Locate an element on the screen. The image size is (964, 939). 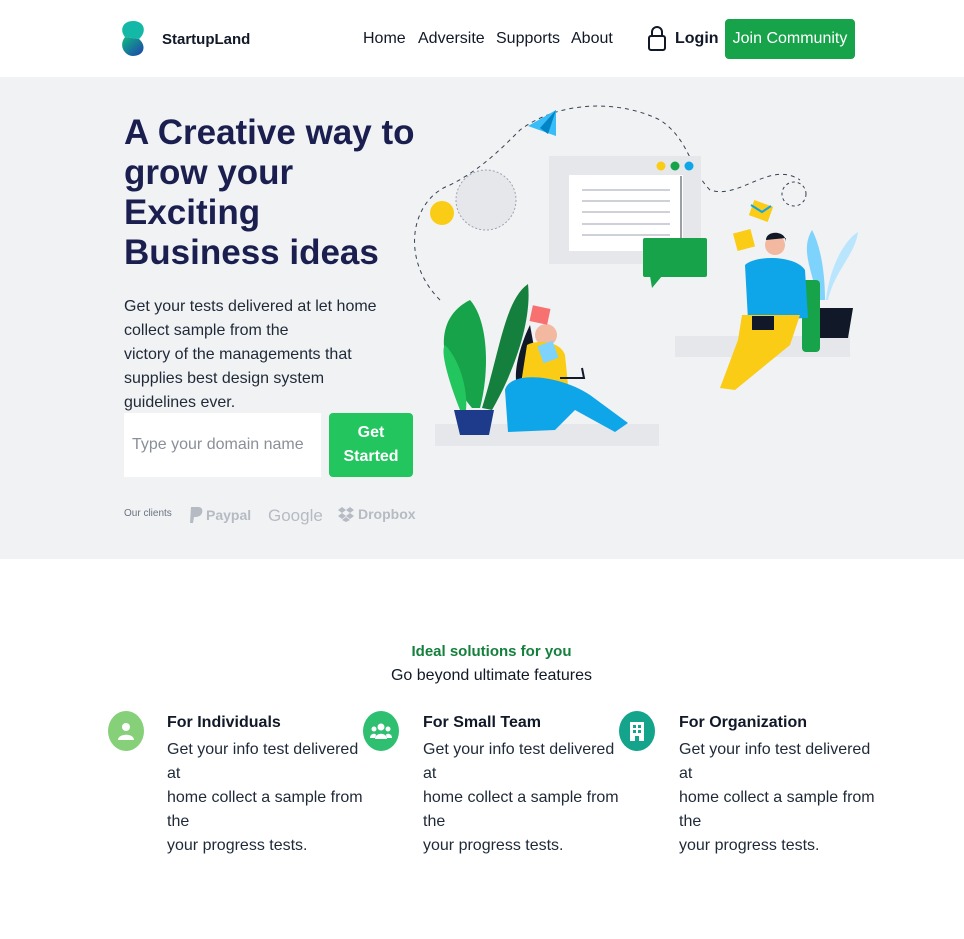
client-name: Paypal is located at coordinates (229, 515).